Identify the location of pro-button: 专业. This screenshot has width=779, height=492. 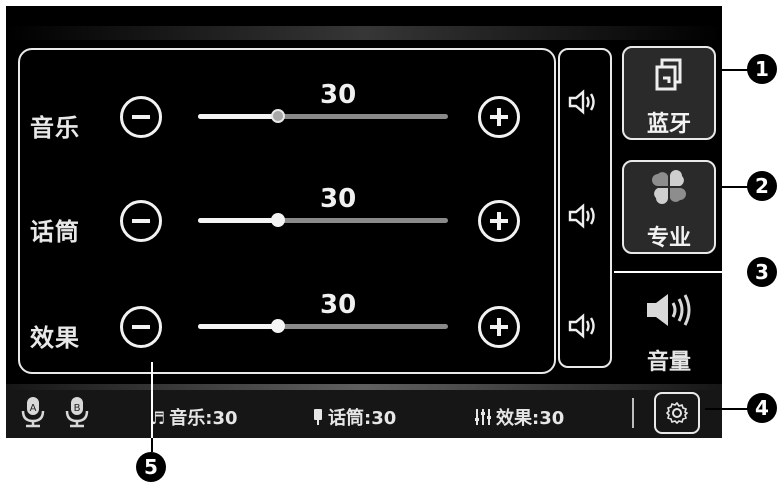
(669, 207).